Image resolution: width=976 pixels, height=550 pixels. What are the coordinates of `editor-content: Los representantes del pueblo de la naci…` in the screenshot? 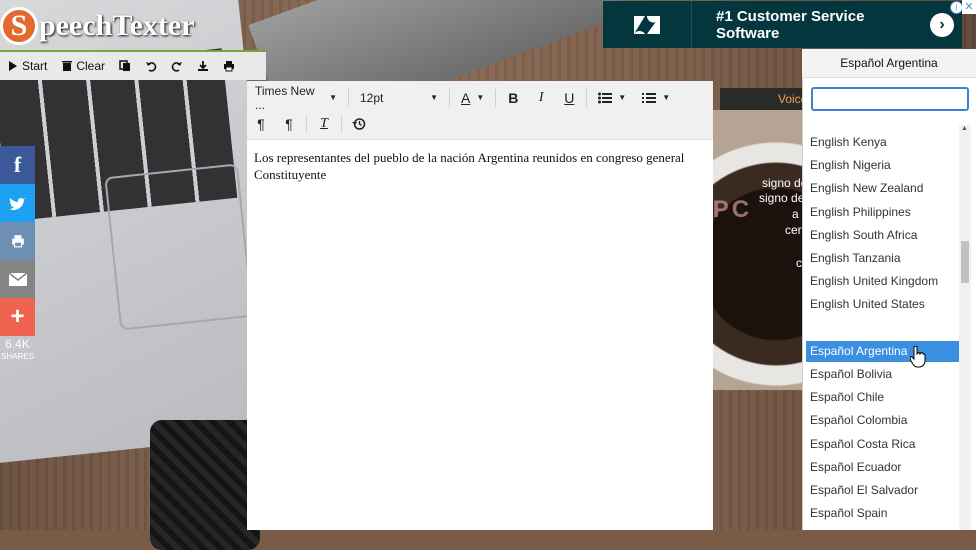 It's located at (479, 166).